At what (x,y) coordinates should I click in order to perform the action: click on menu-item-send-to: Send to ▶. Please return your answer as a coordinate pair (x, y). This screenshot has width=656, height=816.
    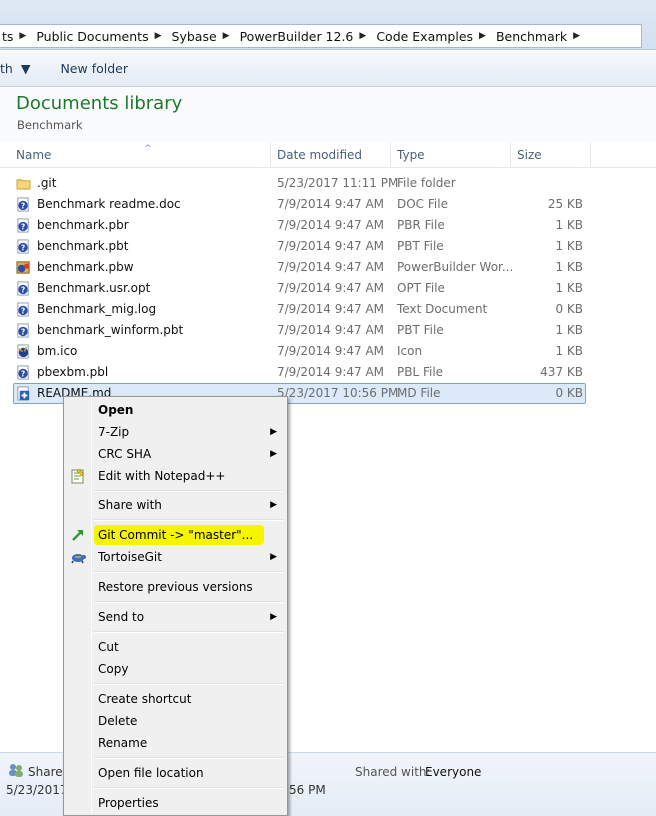
    Looking at the image, I should click on (175, 617).